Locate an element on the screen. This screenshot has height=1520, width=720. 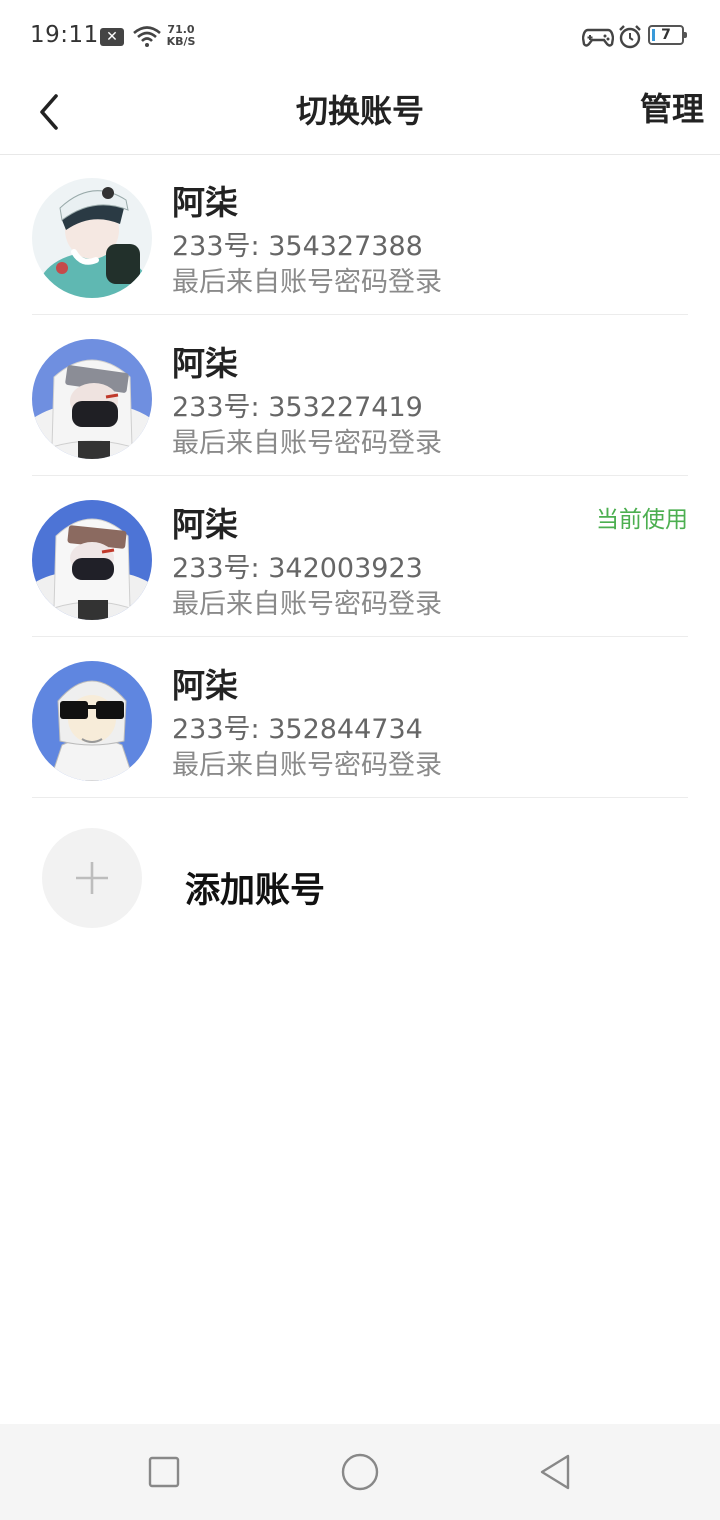
header: 切换账号 管理 is located at coordinates (360, 113).